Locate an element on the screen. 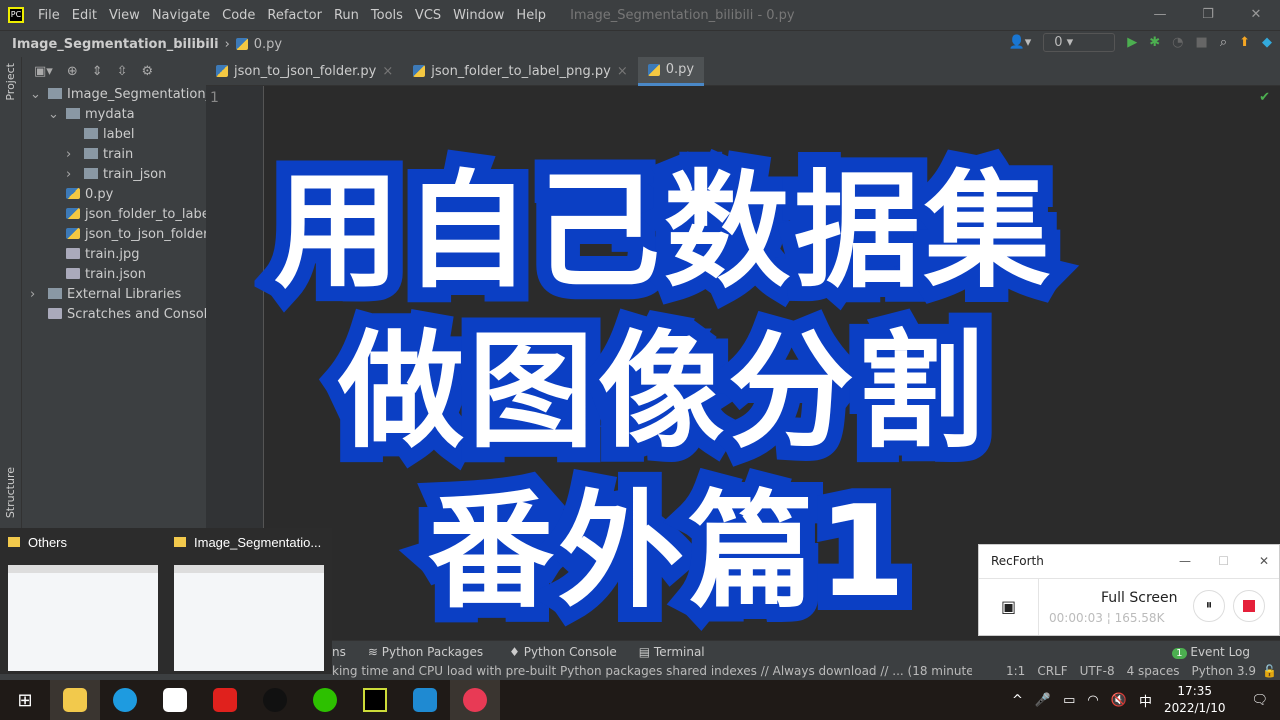 The width and height of the screenshot is (1280, 720). taskbar-youdao is located at coordinates (225, 700).